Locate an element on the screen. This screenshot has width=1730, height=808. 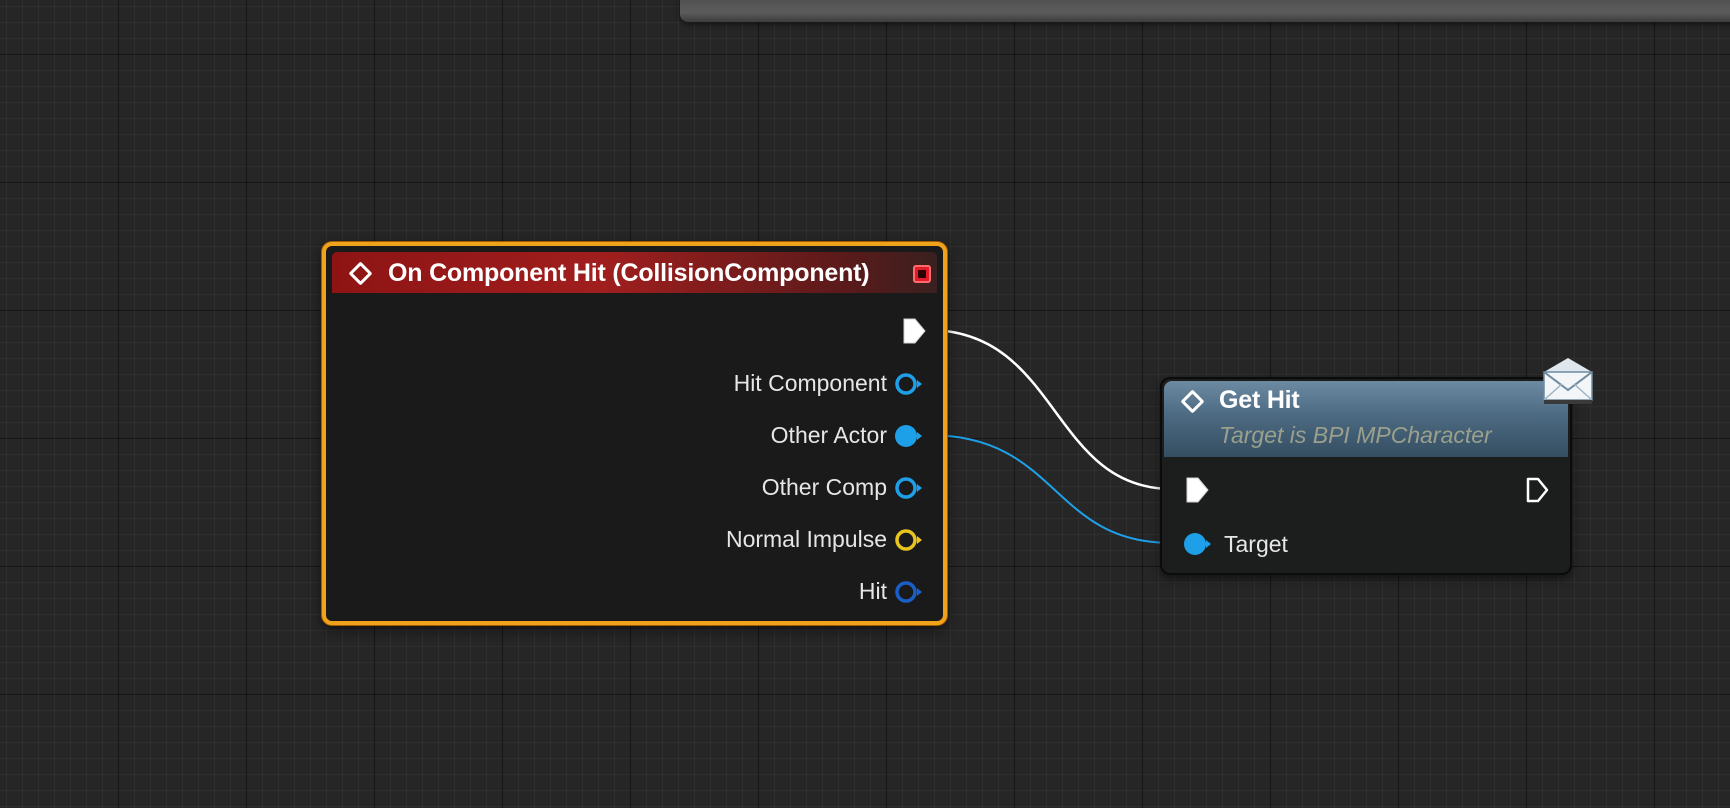
stop-icon is located at coordinates (922, 274).